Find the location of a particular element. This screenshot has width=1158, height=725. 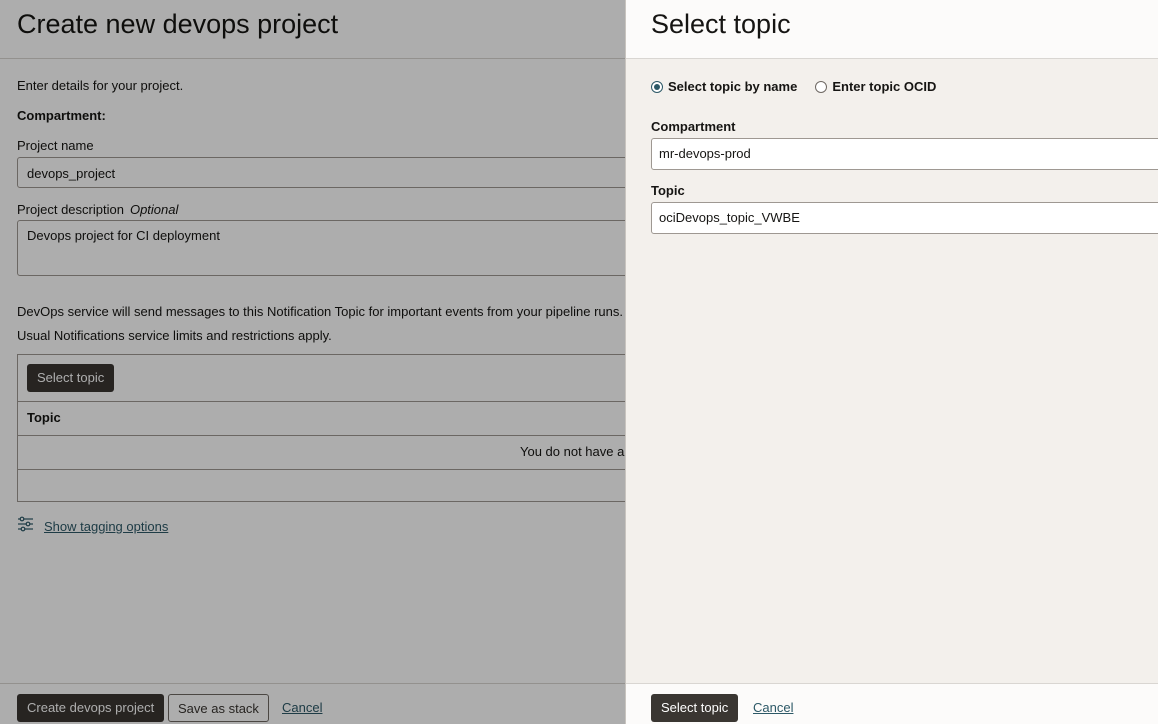

drawer-compartment-label: Compartment is located at coordinates (693, 126).